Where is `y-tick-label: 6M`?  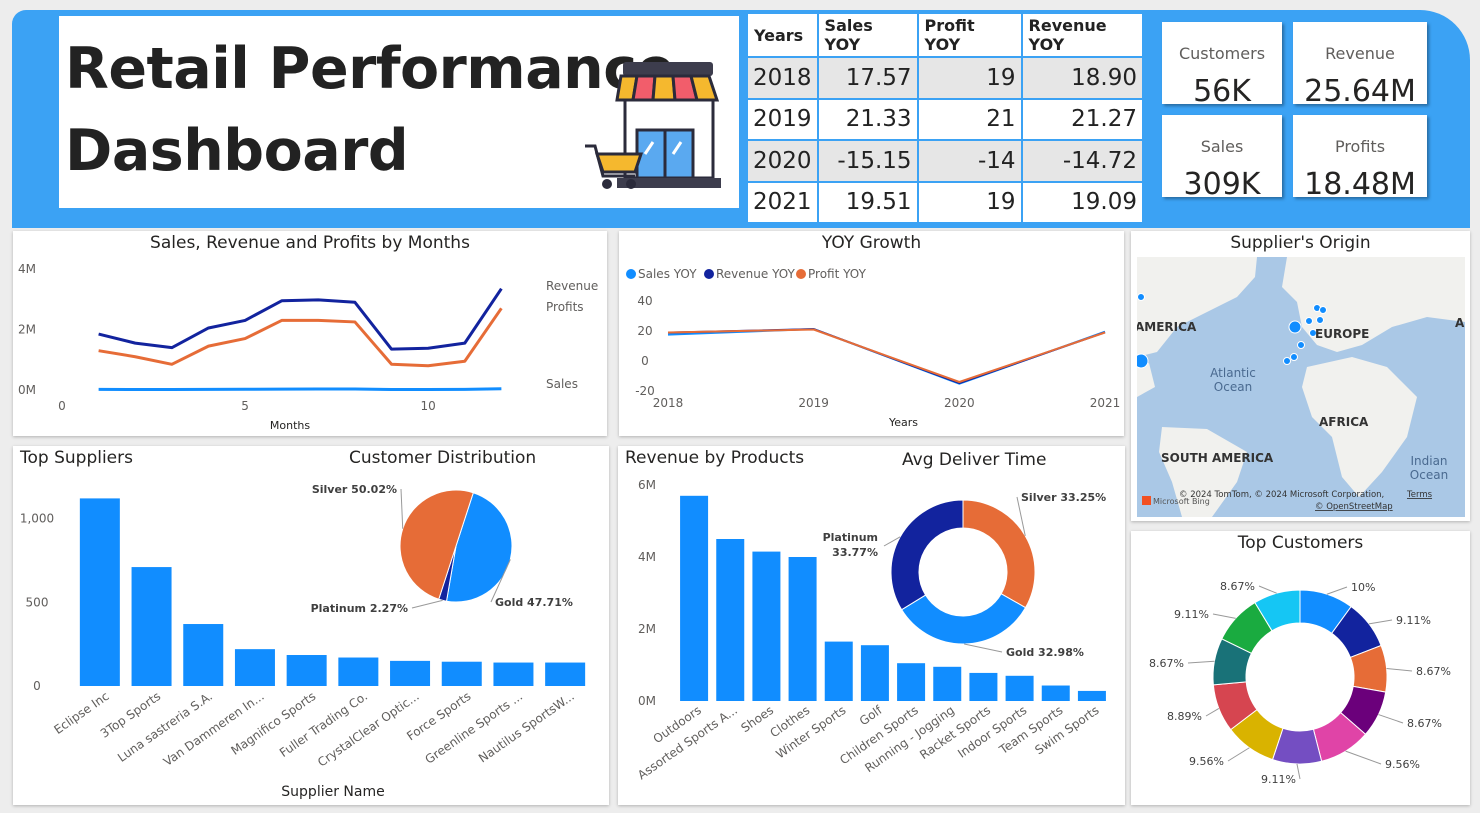
y-tick-label: 6M is located at coordinates (647, 485).